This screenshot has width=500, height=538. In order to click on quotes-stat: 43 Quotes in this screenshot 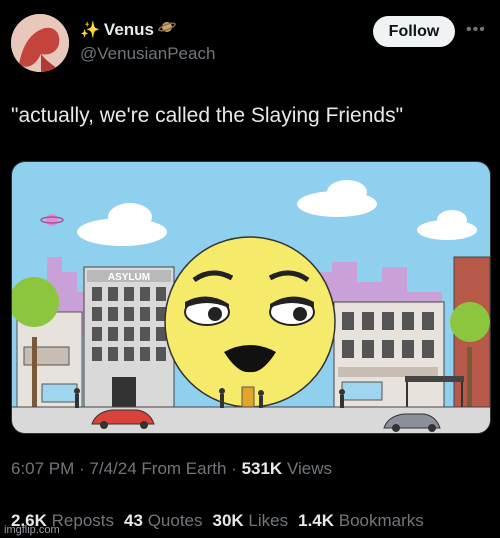, I will do `click(163, 521)`.